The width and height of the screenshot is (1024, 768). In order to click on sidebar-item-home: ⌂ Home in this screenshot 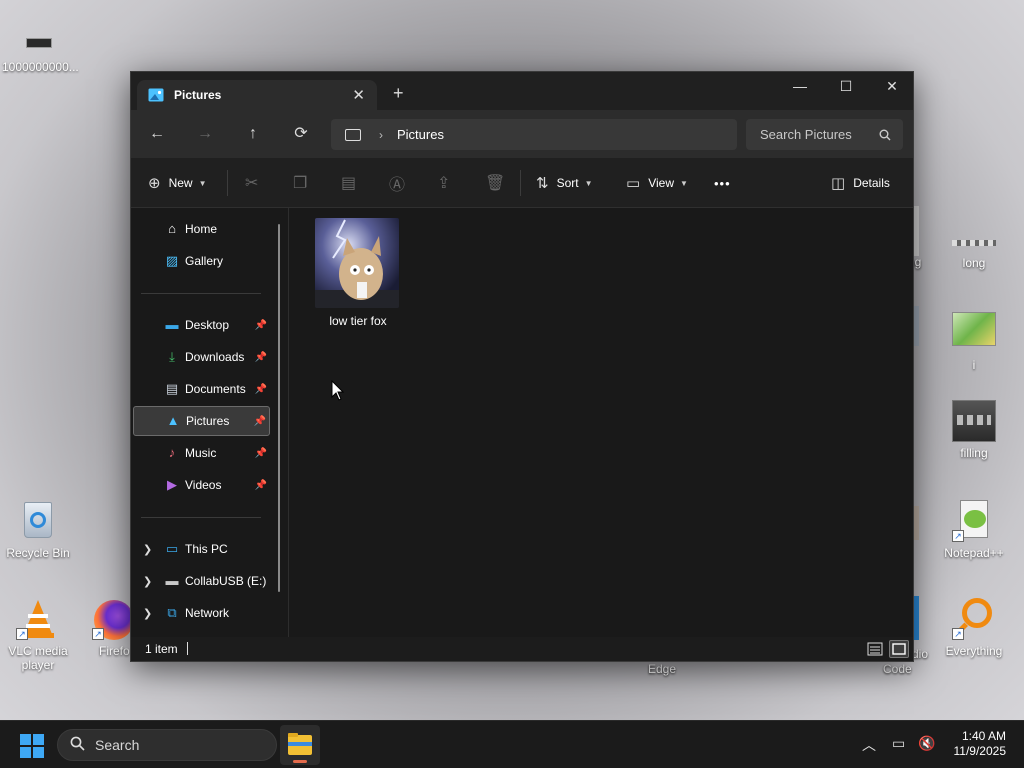, I will do `click(201, 229)`.